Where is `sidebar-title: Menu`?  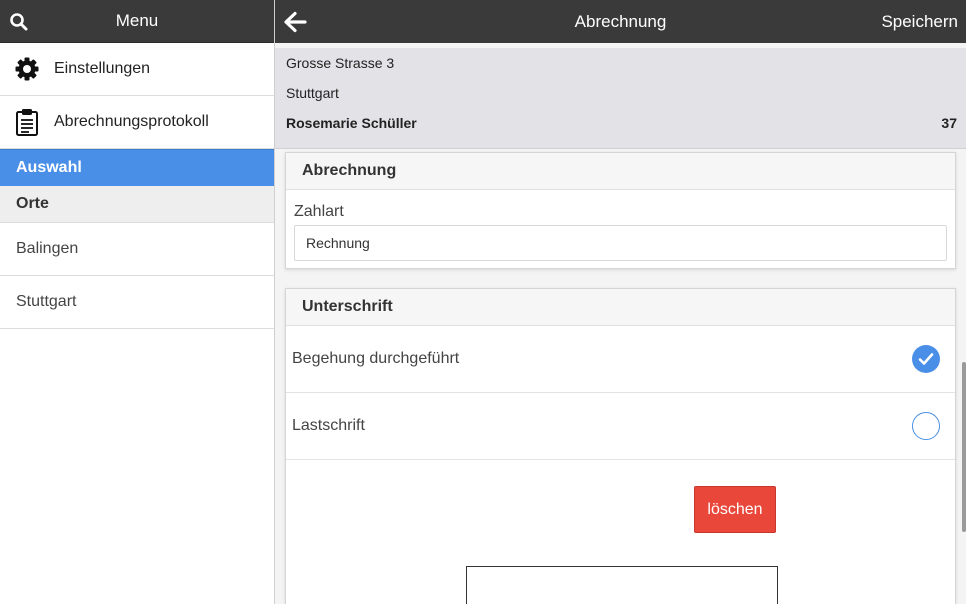 sidebar-title: Menu is located at coordinates (137, 20).